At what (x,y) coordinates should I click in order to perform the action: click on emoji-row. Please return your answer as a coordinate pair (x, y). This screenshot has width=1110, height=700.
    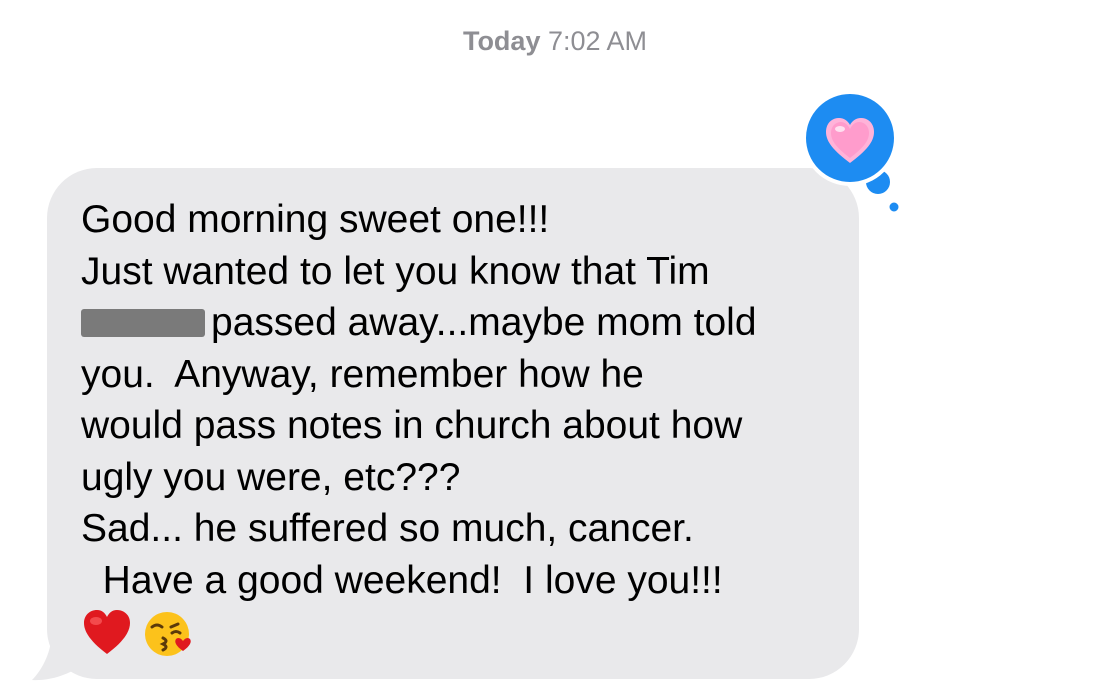
    Looking at the image, I should click on (460, 636).